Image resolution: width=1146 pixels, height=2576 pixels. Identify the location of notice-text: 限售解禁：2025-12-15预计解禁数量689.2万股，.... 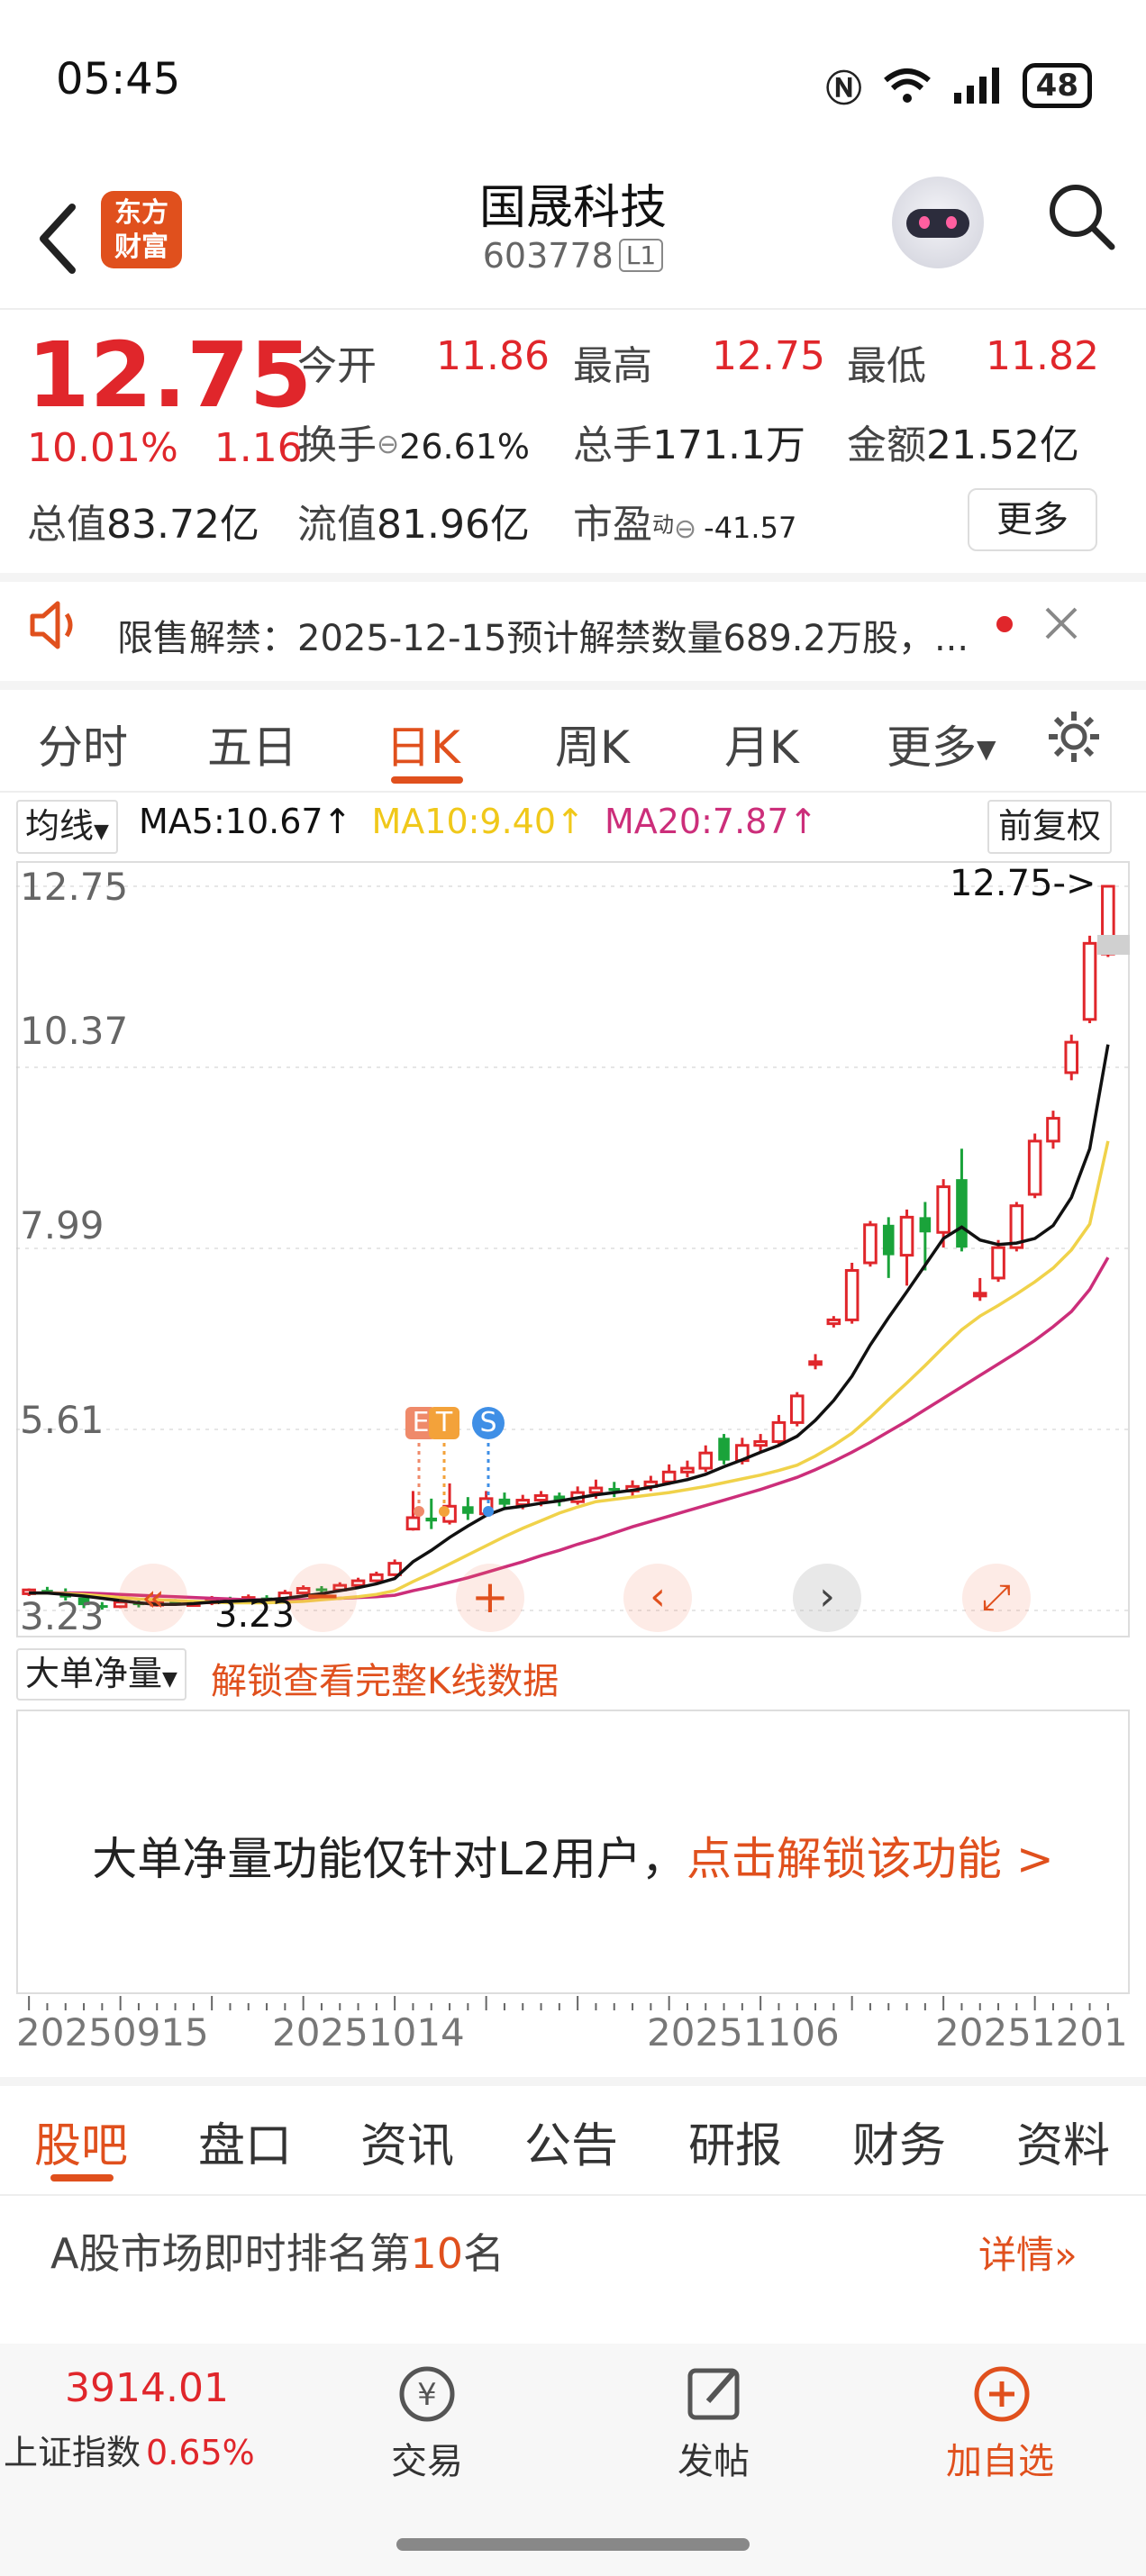
(543, 635).